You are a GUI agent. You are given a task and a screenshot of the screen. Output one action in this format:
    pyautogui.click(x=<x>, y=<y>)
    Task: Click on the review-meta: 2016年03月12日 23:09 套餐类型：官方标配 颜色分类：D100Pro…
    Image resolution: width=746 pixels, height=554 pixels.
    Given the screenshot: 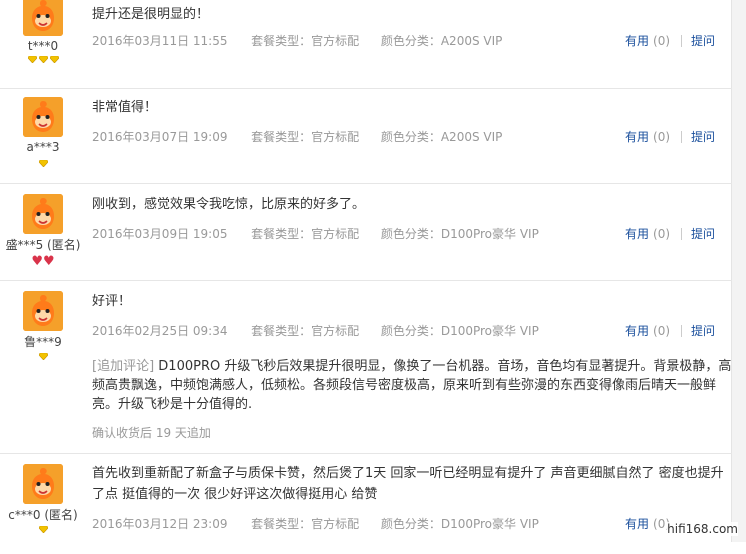 What is the action you would take?
    pyautogui.click(x=315, y=523)
    